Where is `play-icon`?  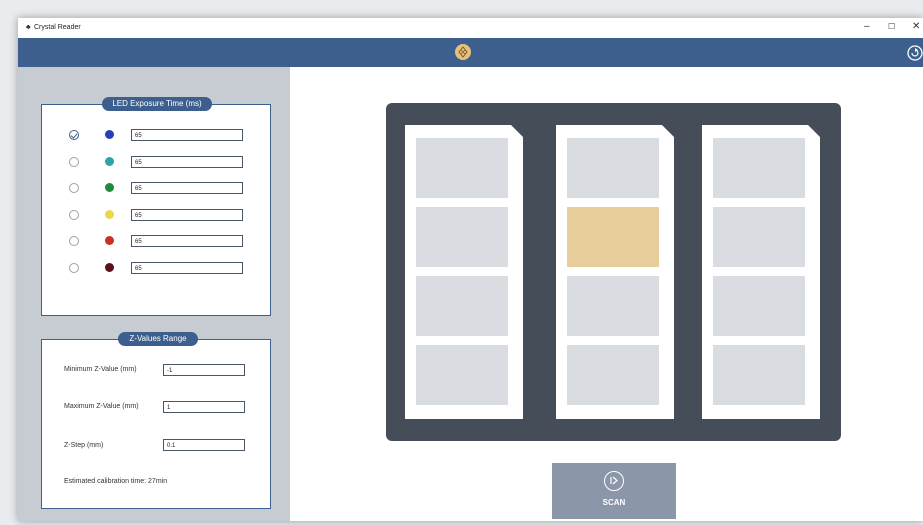 play-icon is located at coordinates (614, 481).